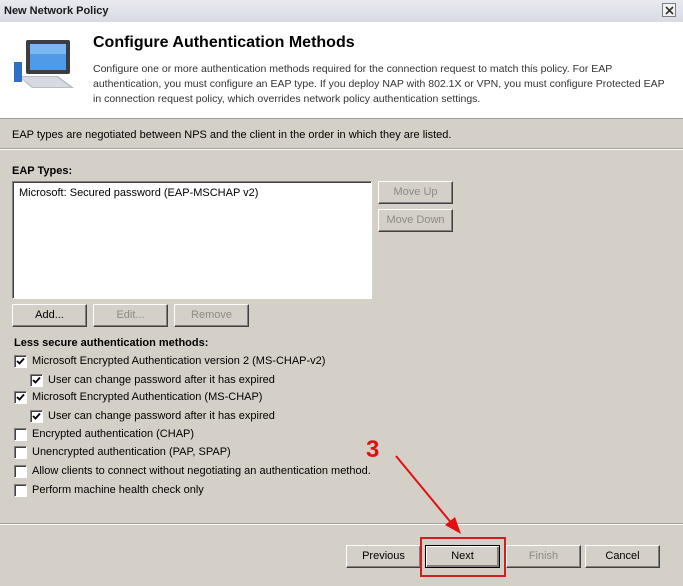 This screenshot has height=586, width=683. What do you see at coordinates (463, 557) in the screenshot?
I see `next-button-highlight` at bounding box center [463, 557].